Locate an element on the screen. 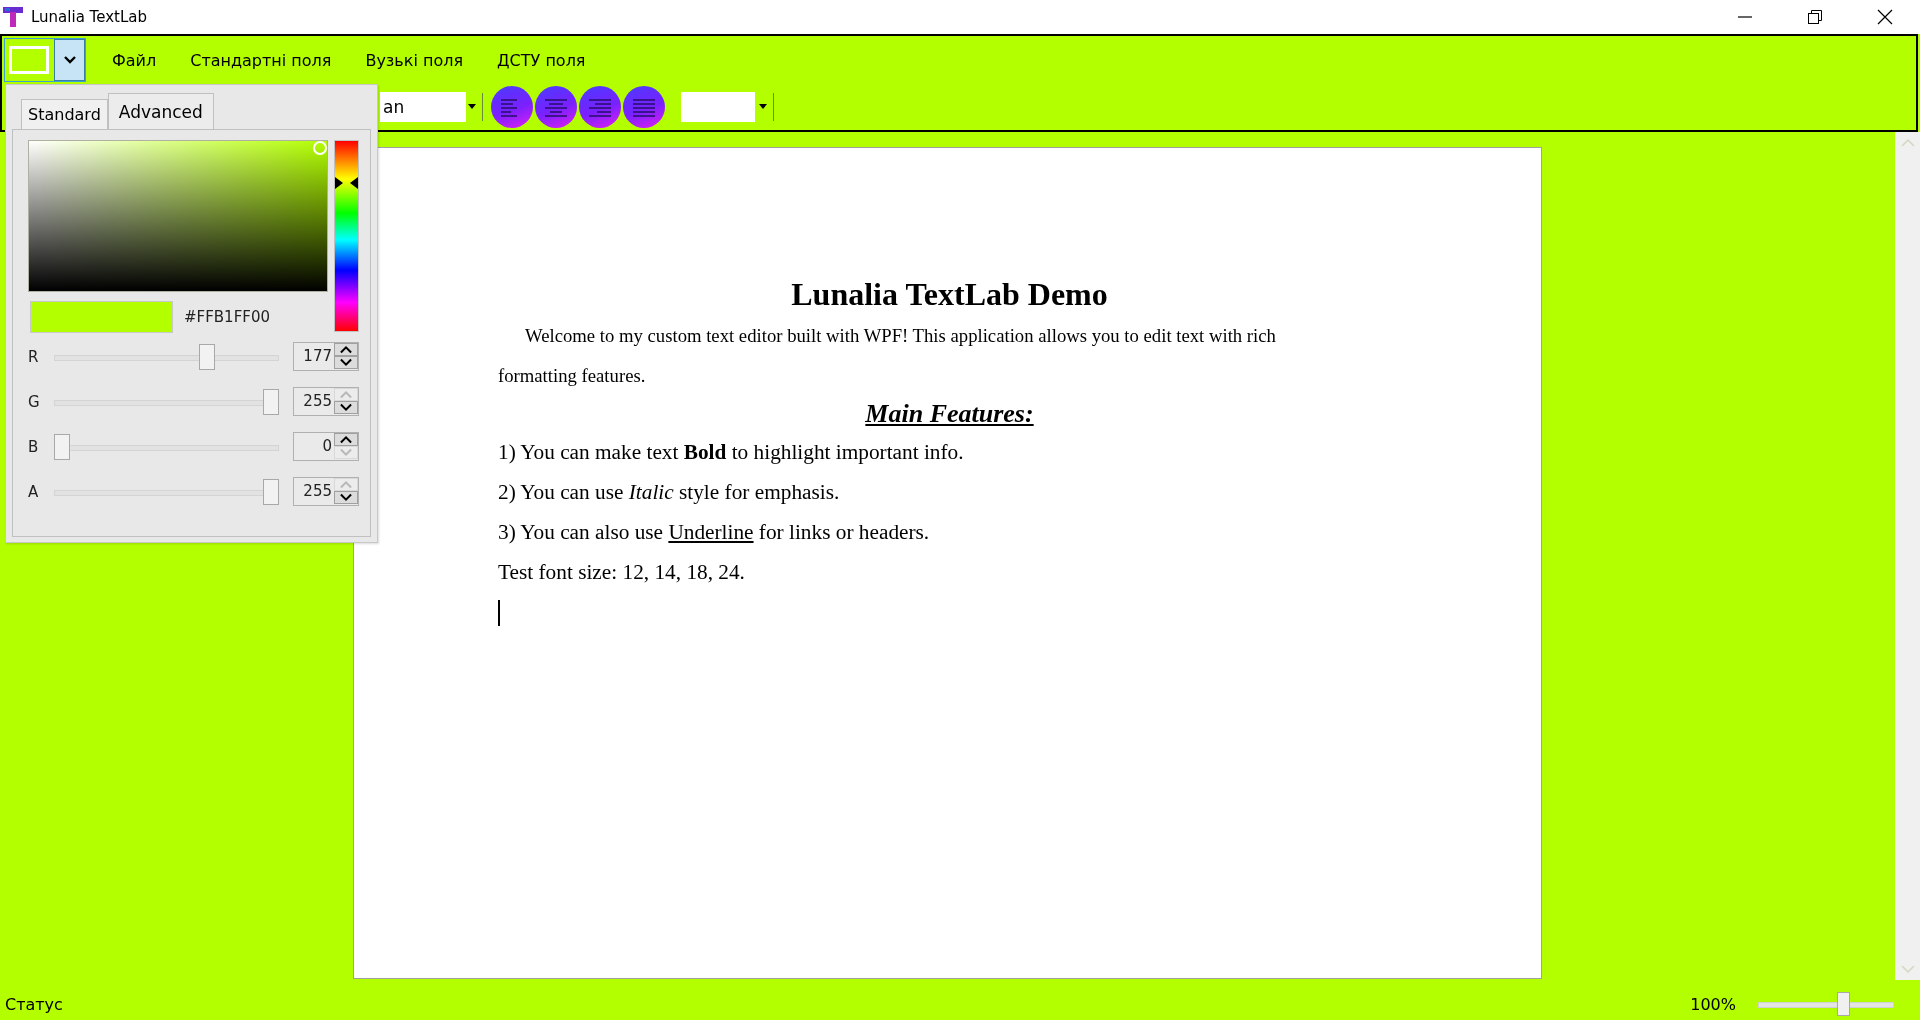 The height and width of the screenshot is (1020, 1920). align-right-button is located at coordinates (600, 107).